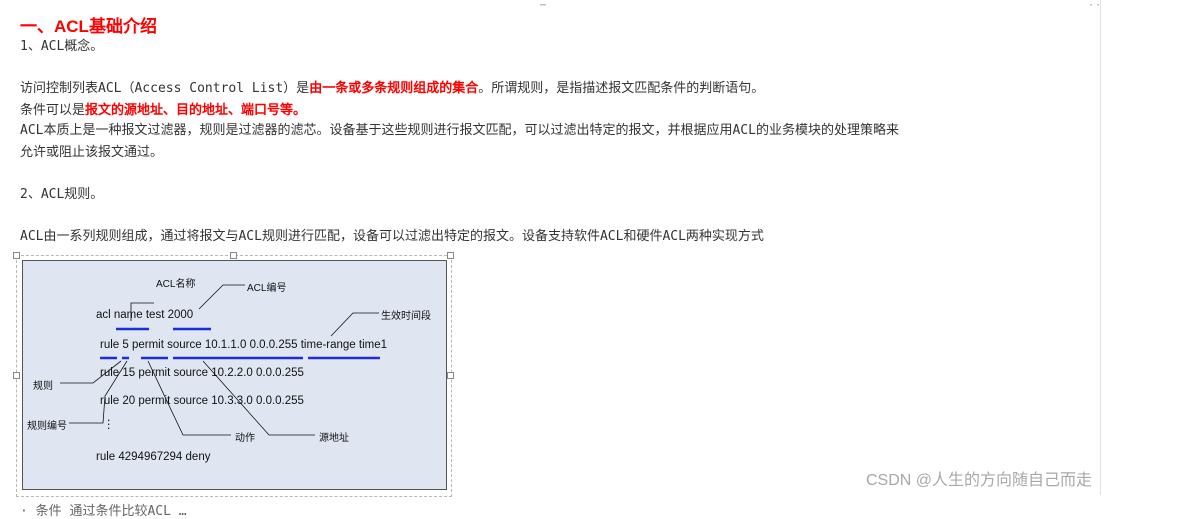 Image resolution: width=1184 pixels, height=519 pixels. Describe the element at coordinates (88, 26) in the screenshot. I see `section-heading: 一、ACL基础介绍` at that location.